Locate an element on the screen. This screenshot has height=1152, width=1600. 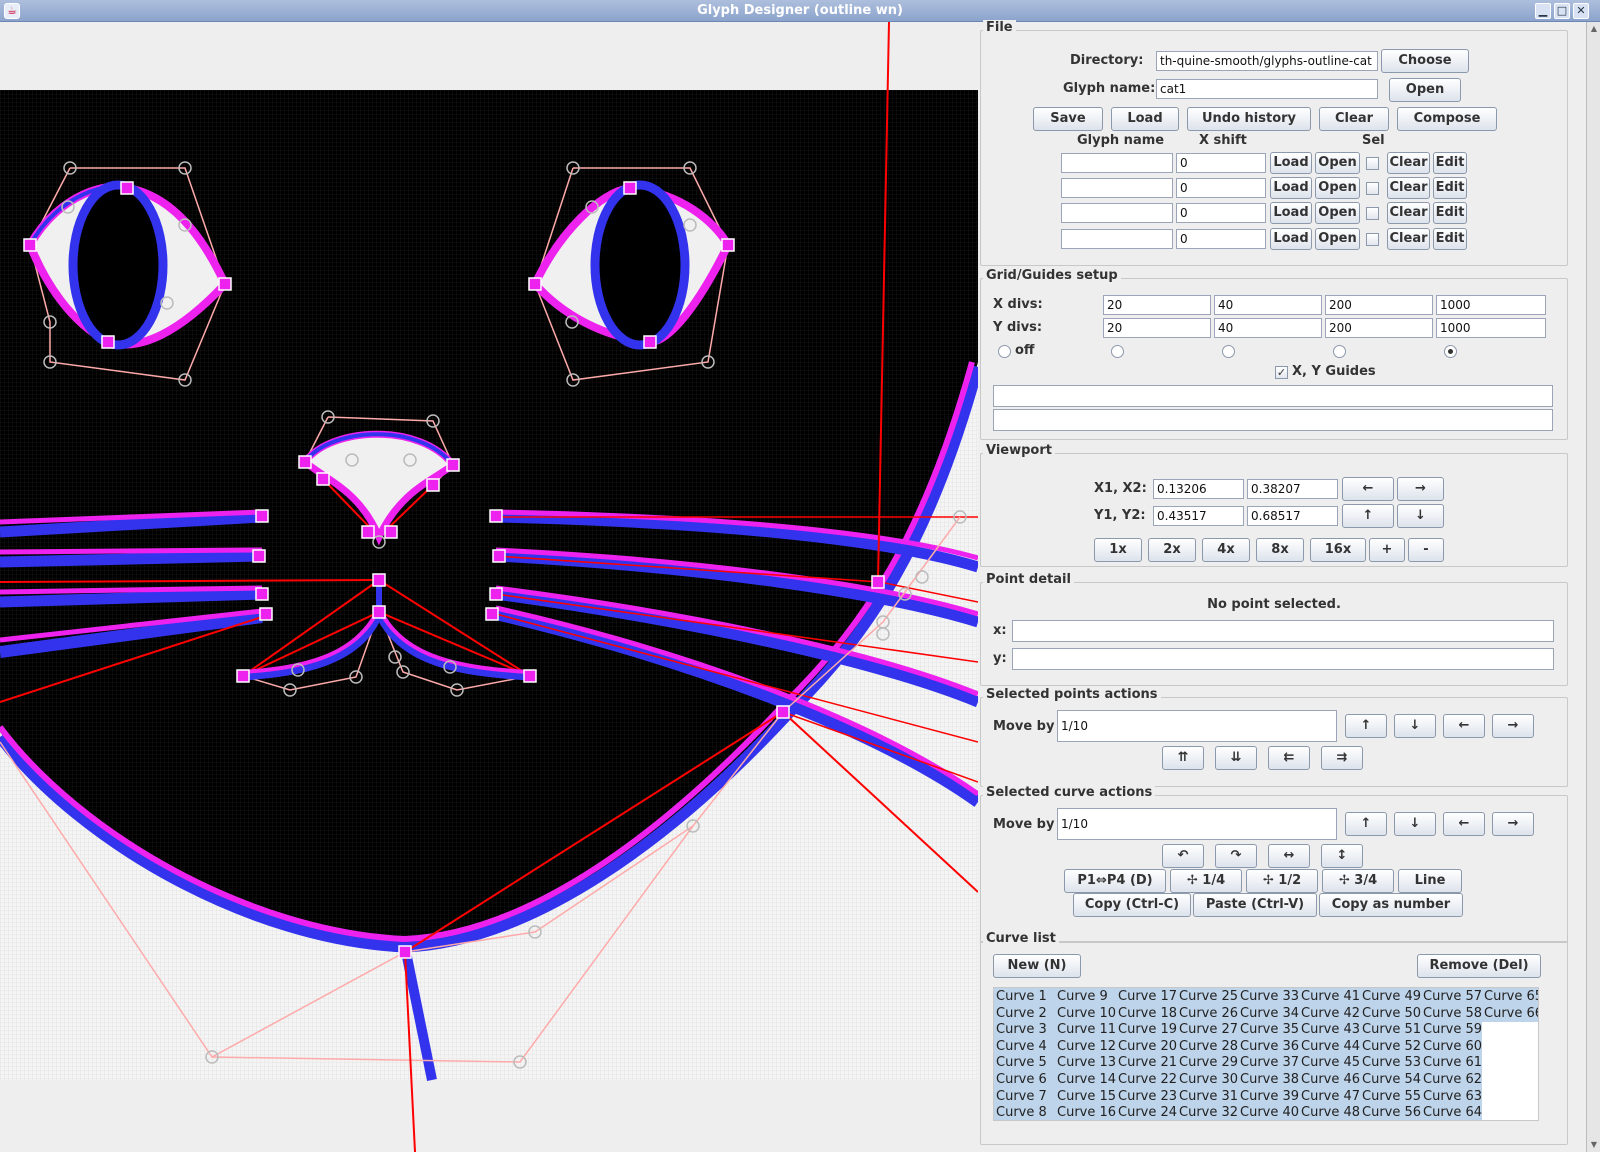
y-divs-input: 40 is located at coordinates (1268, 328).